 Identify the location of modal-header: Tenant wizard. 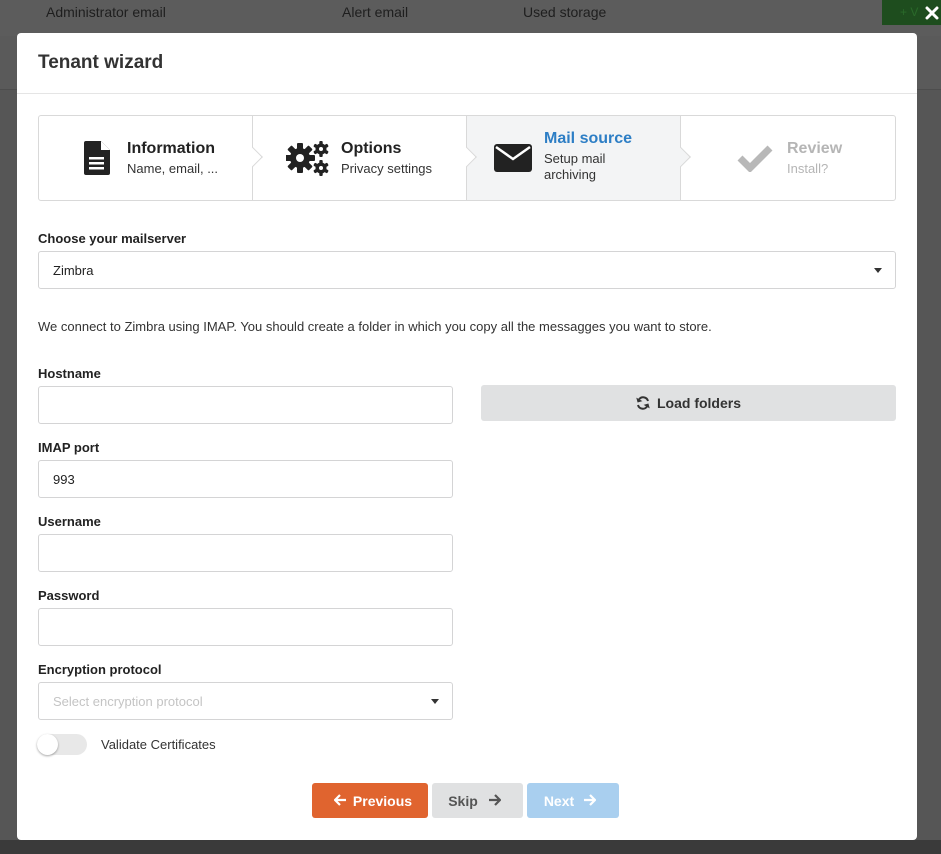
(467, 63).